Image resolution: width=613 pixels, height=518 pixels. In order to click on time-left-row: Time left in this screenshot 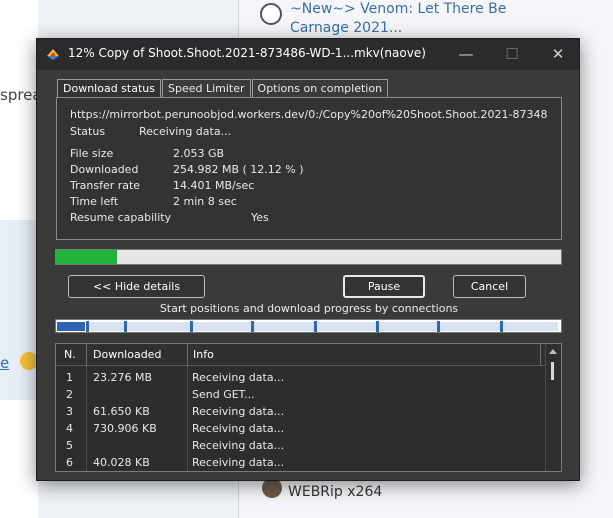, I will do `click(104, 201)`.